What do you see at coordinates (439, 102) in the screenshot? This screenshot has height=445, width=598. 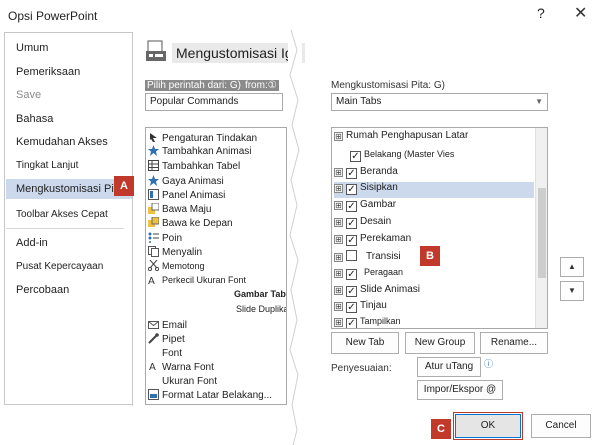 I see `customize-ribbon-dropdown: Main Tabs ▼` at bounding box center [439, 102].